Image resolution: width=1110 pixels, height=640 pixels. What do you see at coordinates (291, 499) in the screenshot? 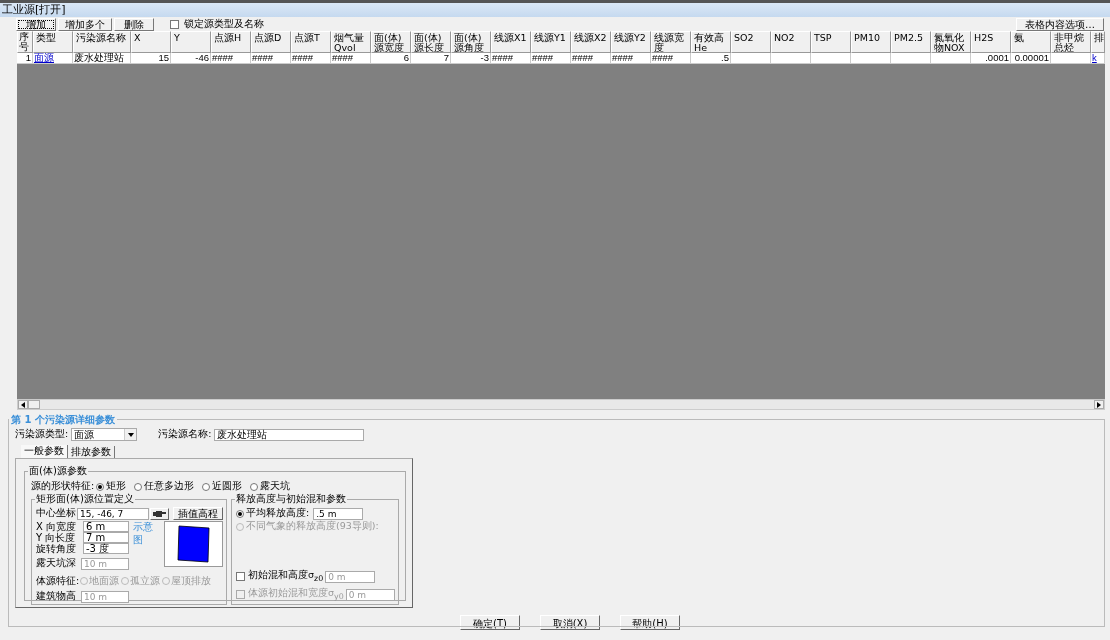
I see `group-title: 释放高度与初始混和参数` at bounding box center [291, 499].